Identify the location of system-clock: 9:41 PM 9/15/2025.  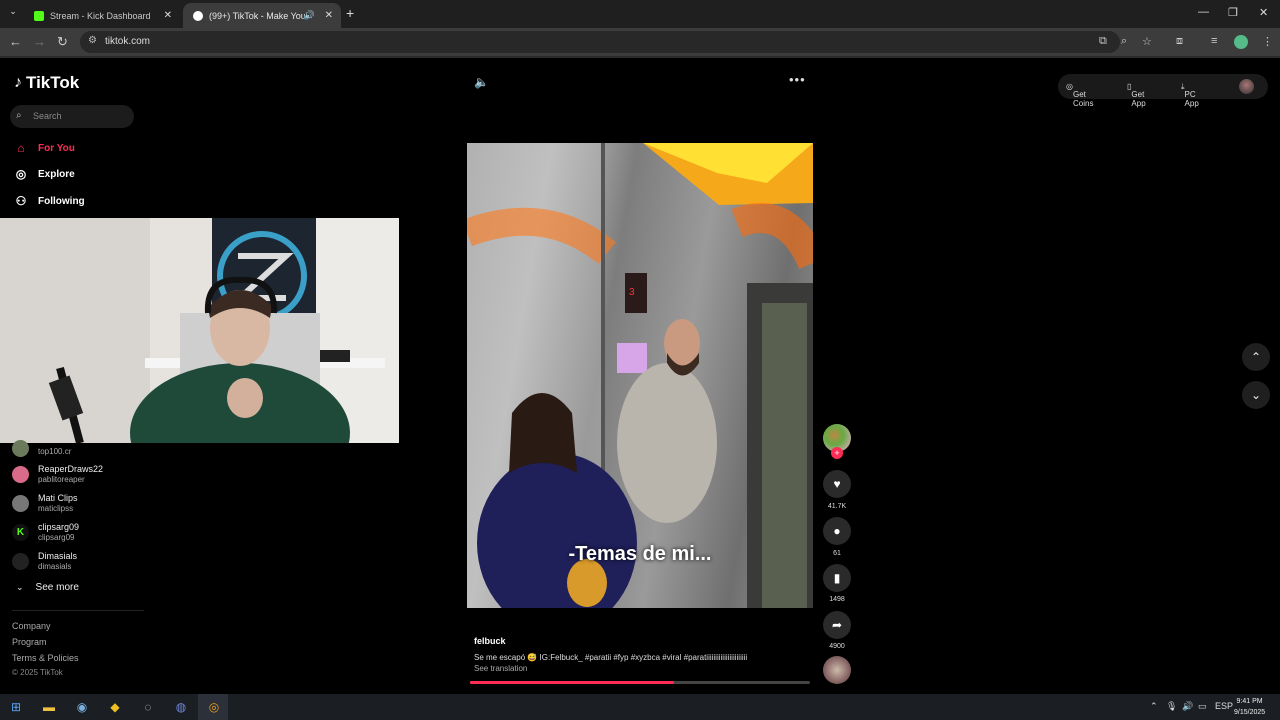
(1249, 707).